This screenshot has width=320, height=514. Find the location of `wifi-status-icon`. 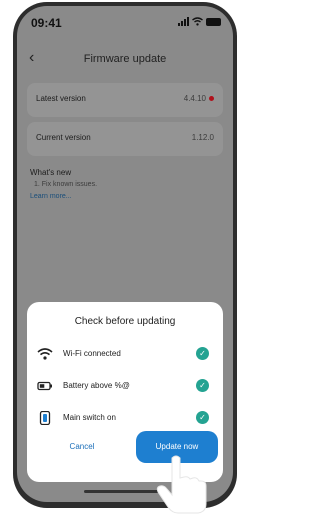

wifi-status-icon is located at coordinates (197, 21).